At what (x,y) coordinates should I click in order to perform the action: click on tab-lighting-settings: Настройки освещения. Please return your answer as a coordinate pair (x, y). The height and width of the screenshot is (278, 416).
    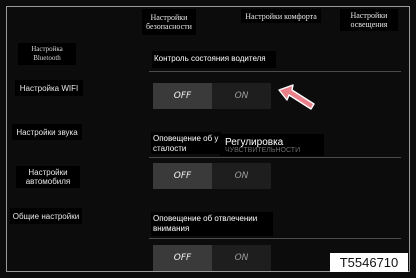
    Looking at the image, I should click on (369, 20).